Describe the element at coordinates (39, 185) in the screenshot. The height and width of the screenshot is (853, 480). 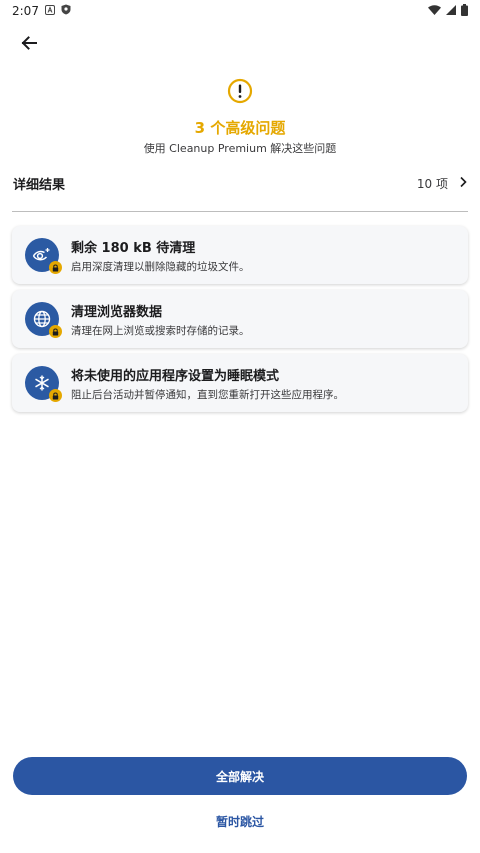
I see `details-title: 详细结果` at that location.